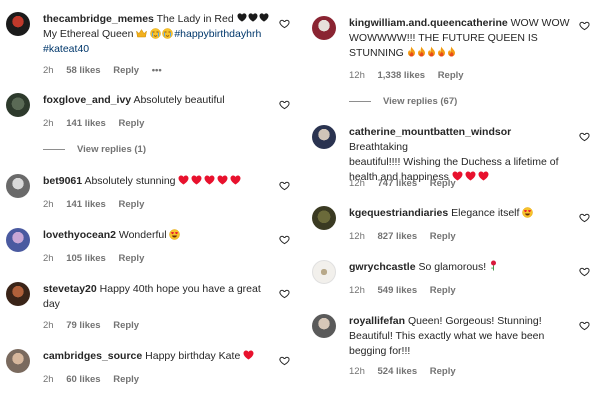  Describe the element at coordinates (540, 23) in the screenshot. I see `comment-text: WOW WOW` at that location.